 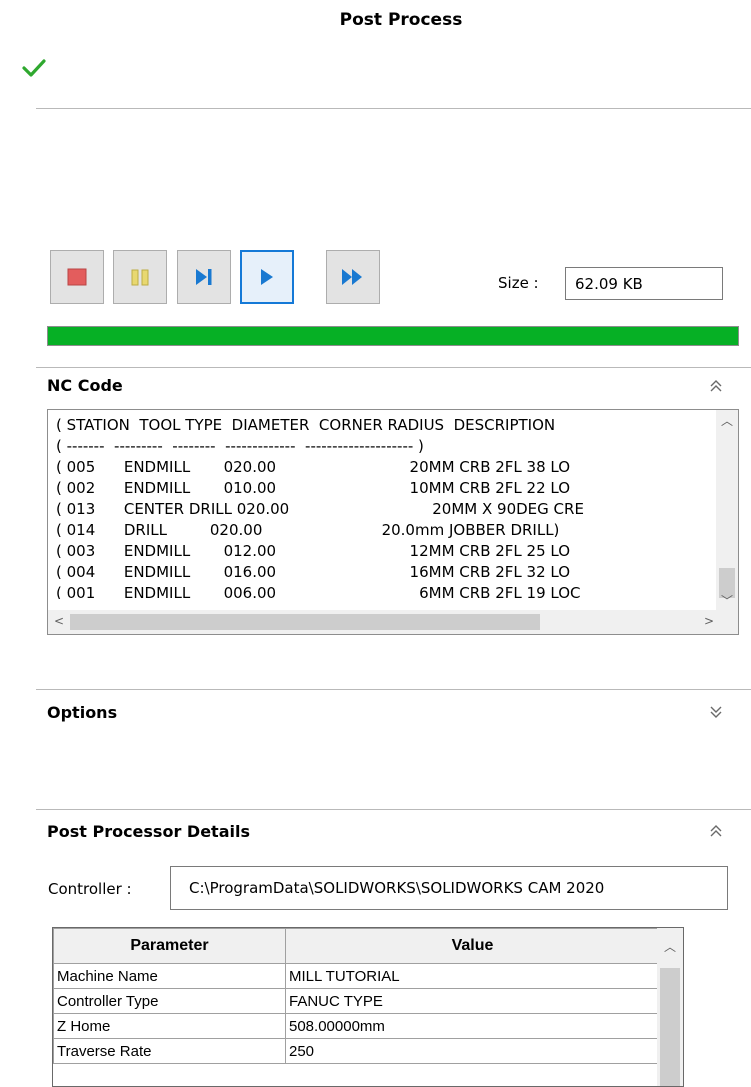 I want to click on fast-forward-icon, so click(x=352, y=277).